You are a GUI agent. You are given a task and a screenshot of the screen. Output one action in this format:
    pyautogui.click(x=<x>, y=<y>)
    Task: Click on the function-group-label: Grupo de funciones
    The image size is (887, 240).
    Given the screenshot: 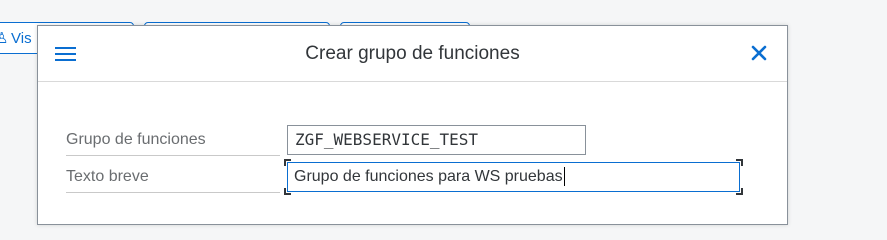 What is the action you would take?
    pyautogui.click(x=173, y=140)
    